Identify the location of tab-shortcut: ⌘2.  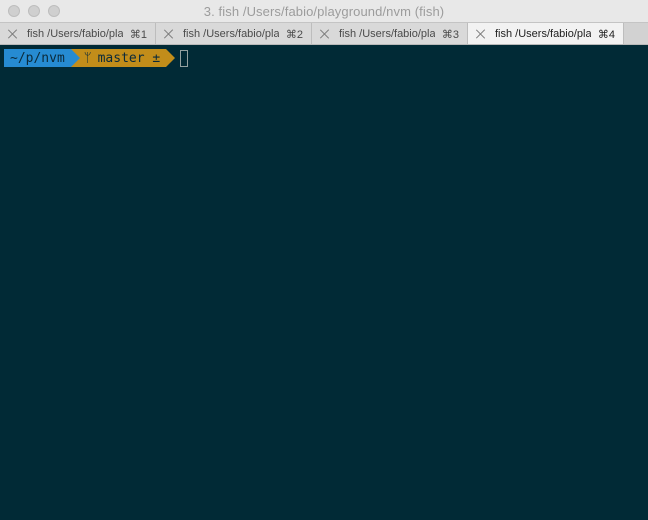
(294, 35).